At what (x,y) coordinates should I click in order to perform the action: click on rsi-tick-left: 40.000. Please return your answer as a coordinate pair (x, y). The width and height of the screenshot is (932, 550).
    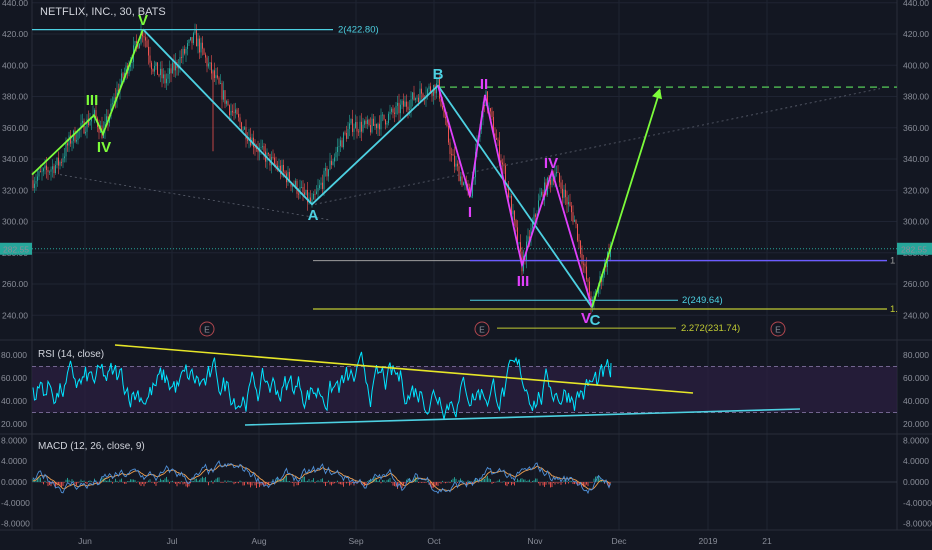
    Looking at the image, I should click on (14, 401).